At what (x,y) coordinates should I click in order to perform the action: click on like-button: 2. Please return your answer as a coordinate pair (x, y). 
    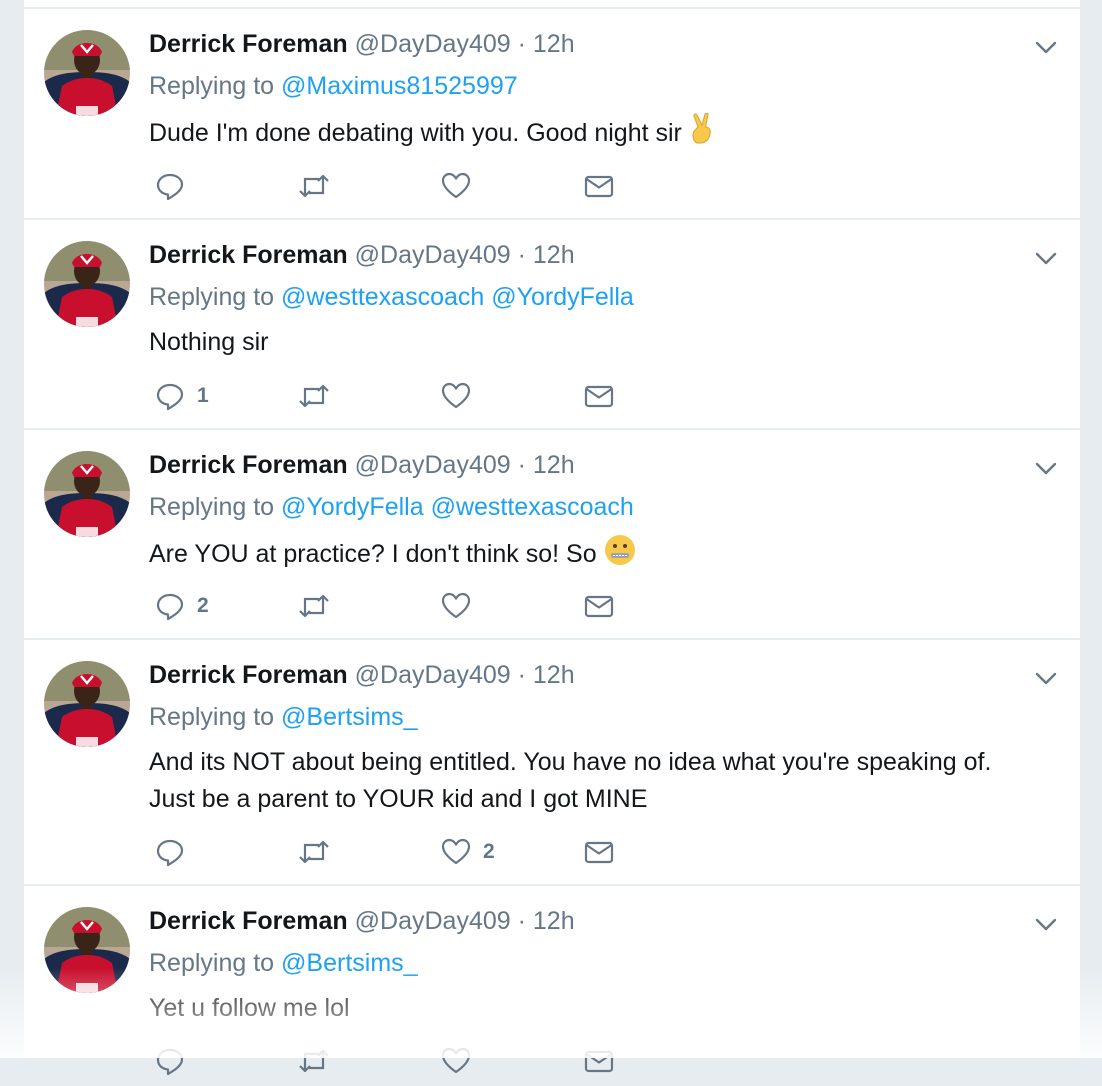
    Looking at the image, I should click on (468, 852).